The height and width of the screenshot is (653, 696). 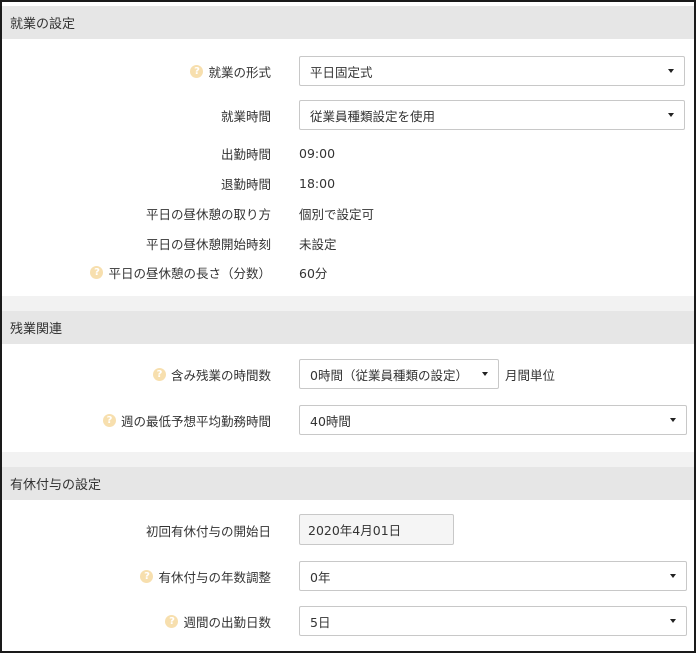 I want to click on grant-years-adjust-label: ? 有休付与の年数調整, so click(x=205, y=576).